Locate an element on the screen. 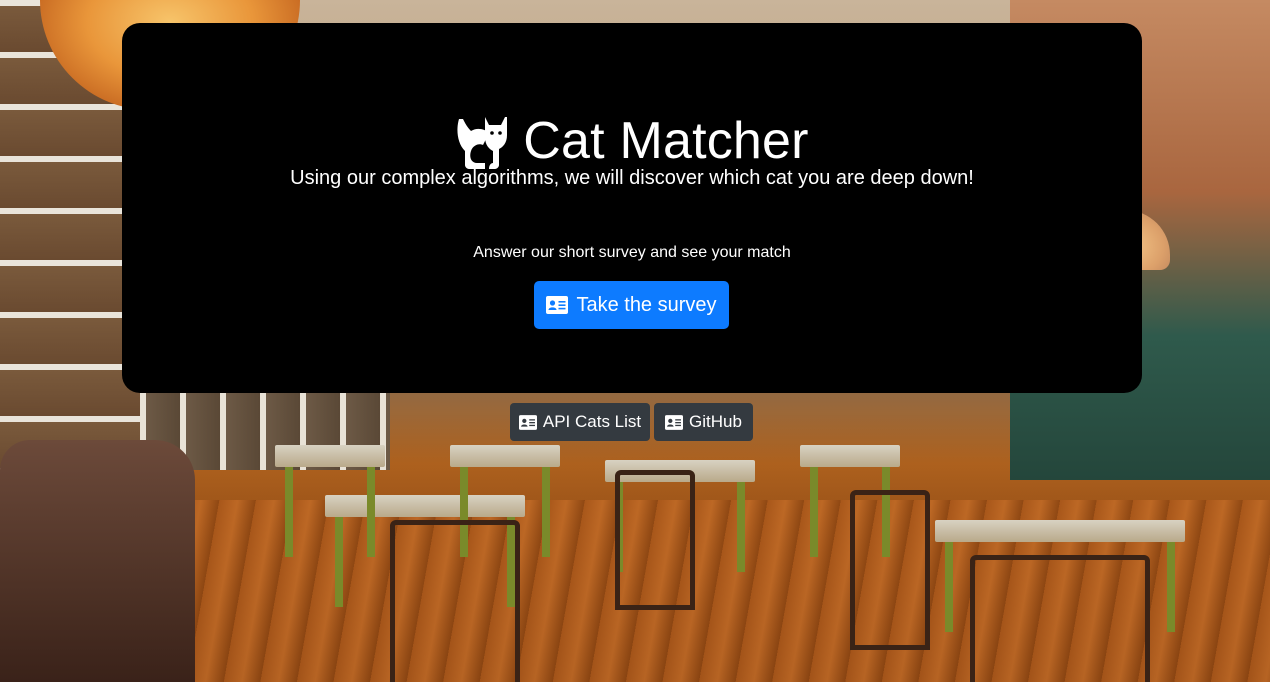  title-row: Cat Matcher is located at coordinates (632, 141).